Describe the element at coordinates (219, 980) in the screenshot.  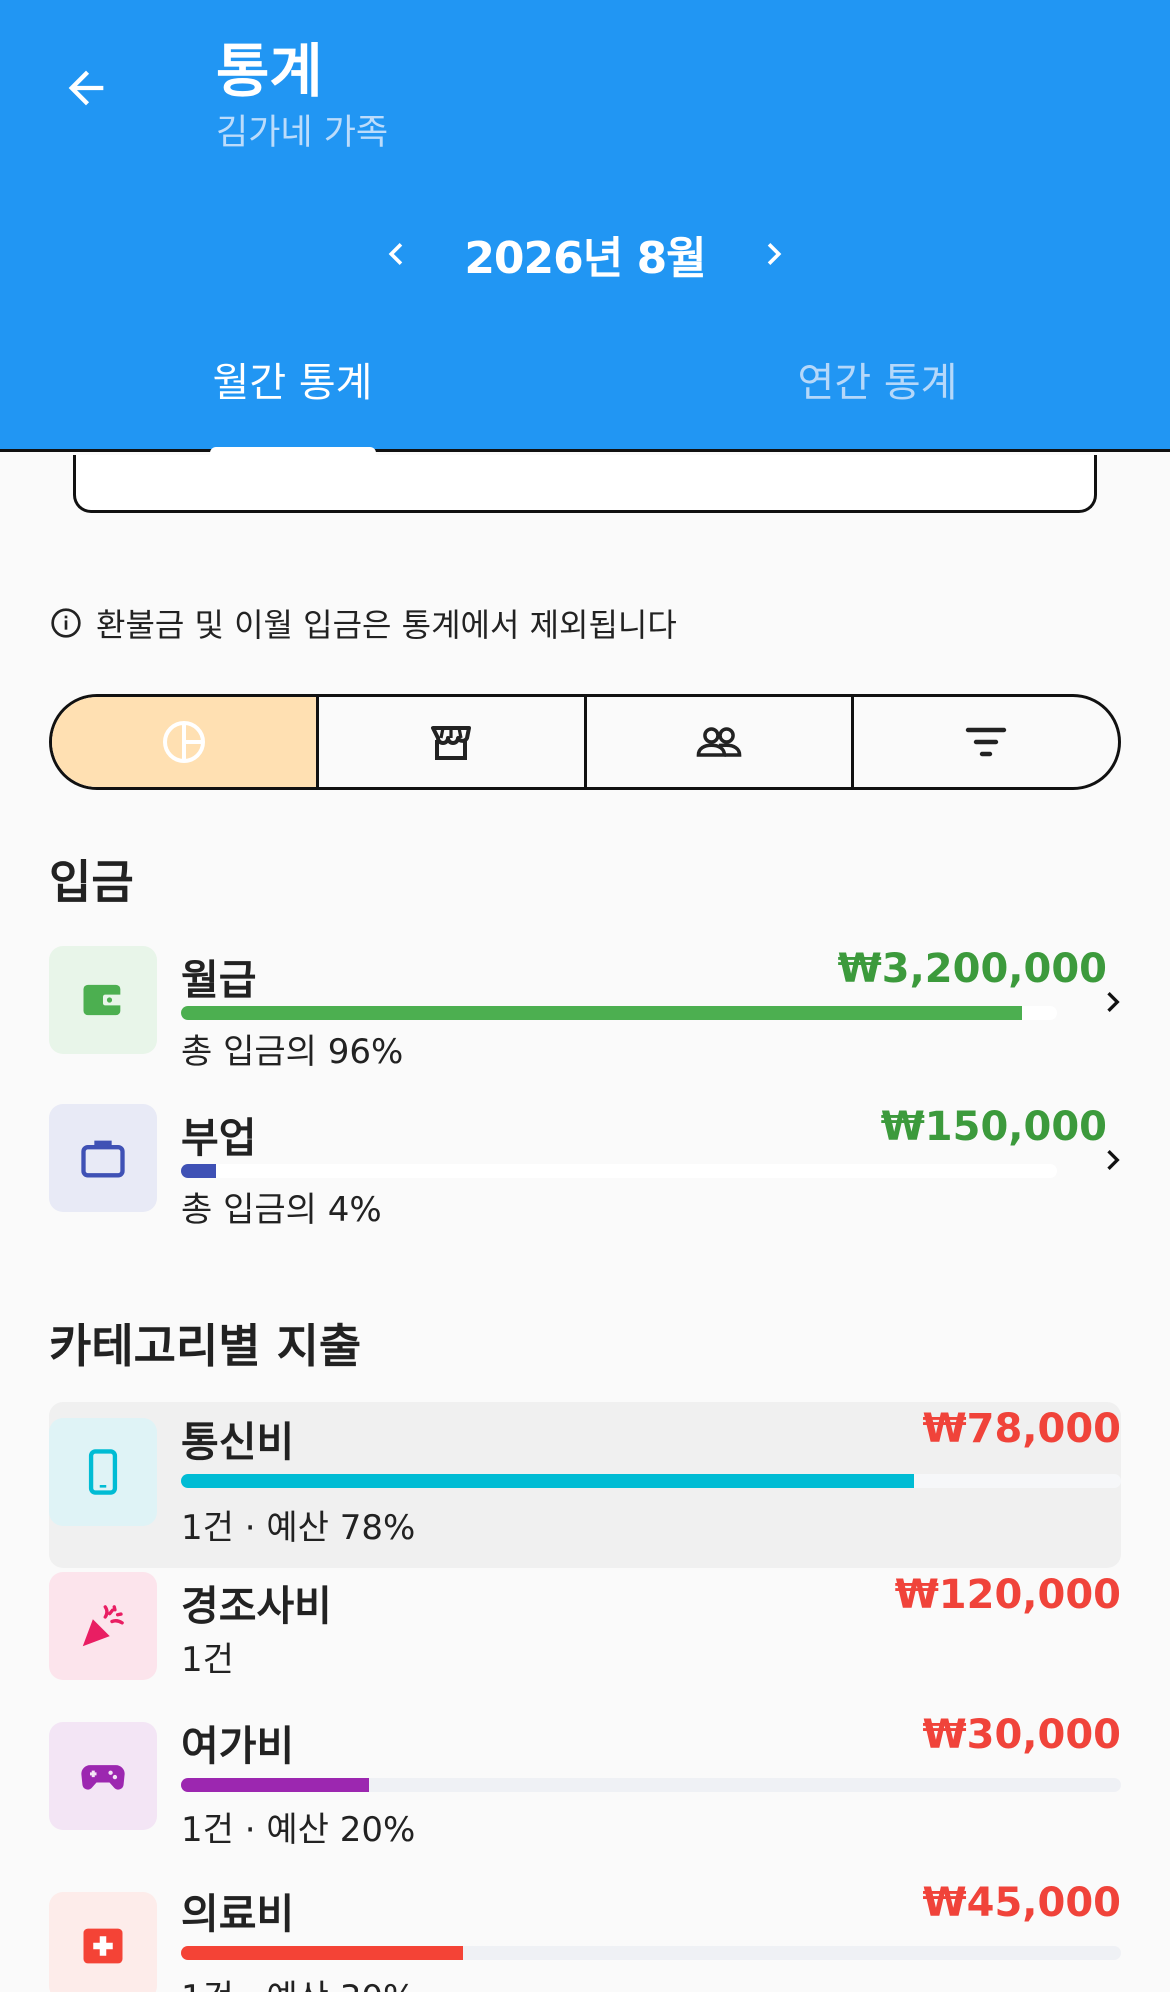
I see `income-name: 월급` at that location.